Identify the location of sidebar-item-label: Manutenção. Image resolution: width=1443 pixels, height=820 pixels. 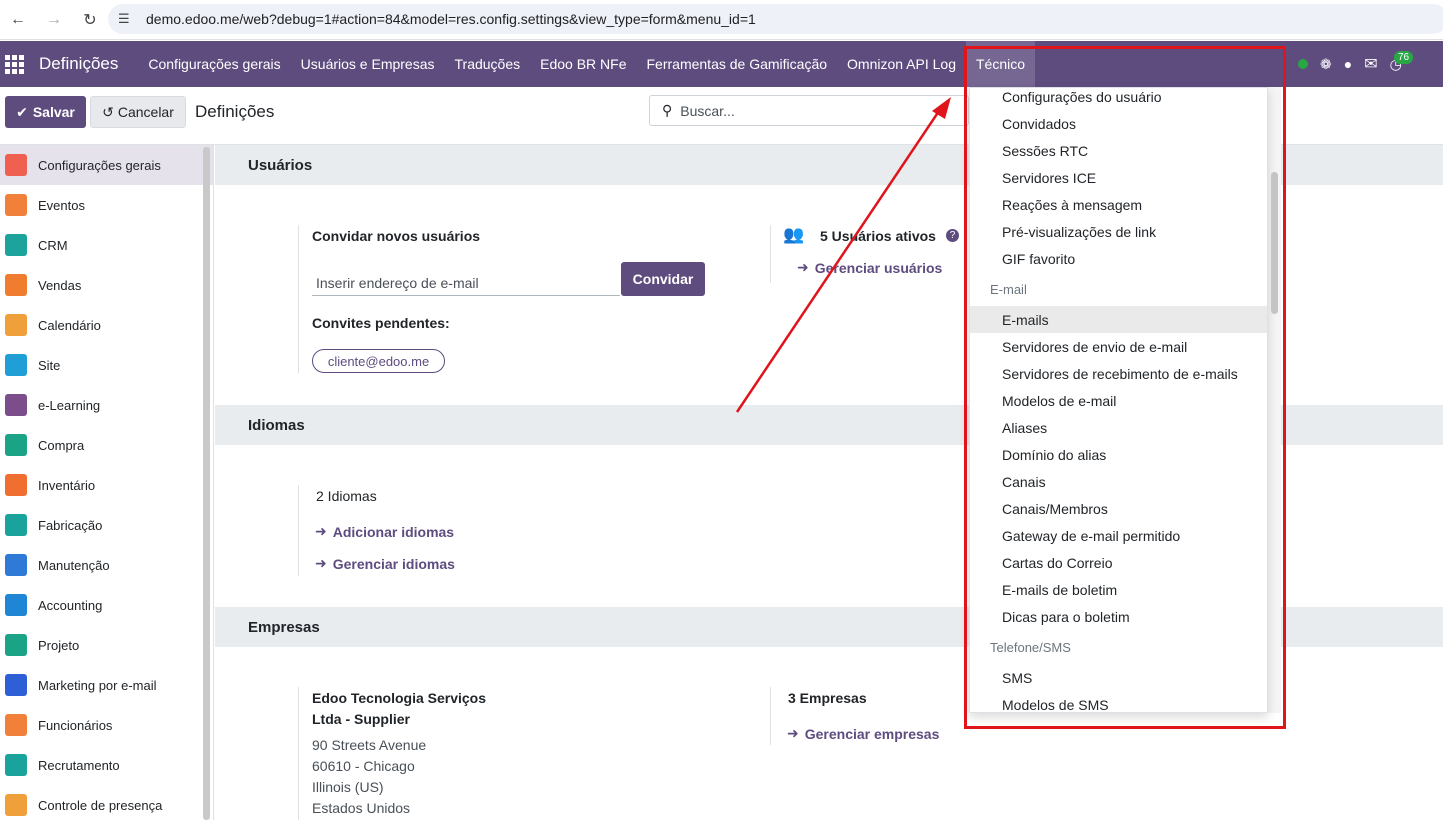
(74, 565).